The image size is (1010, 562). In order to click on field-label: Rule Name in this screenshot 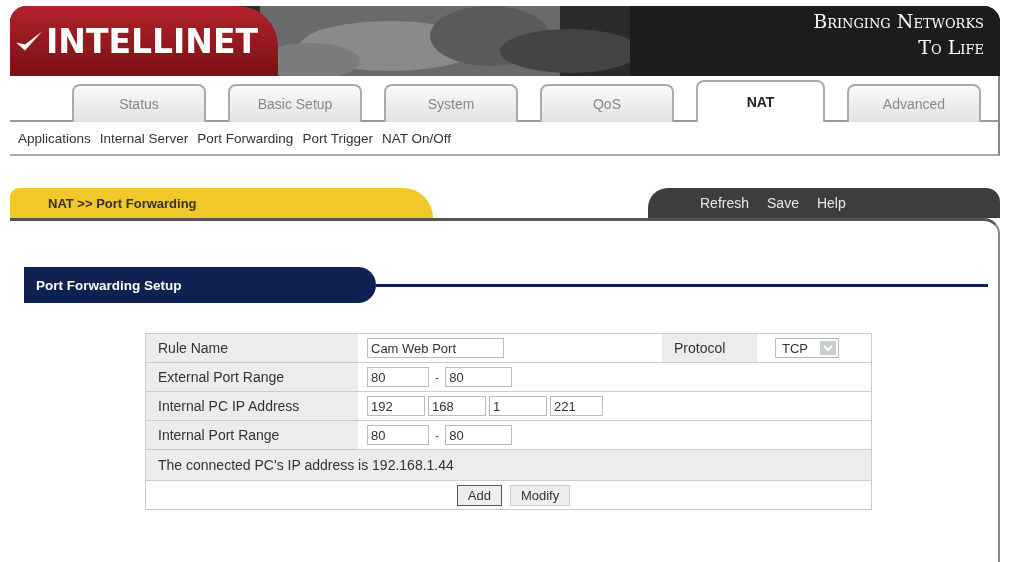, I will do `click(252, 348)`.